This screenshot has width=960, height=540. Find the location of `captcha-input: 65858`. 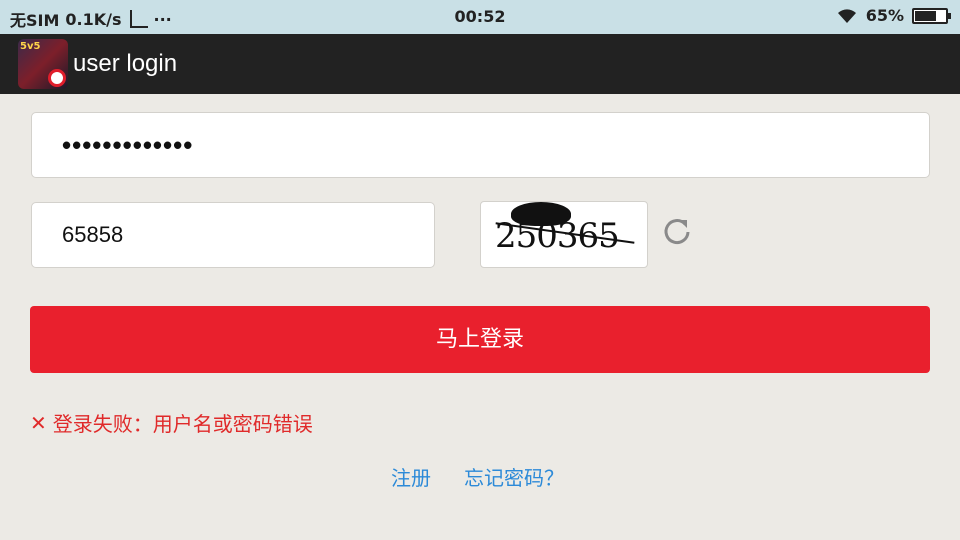

captcha-input: 65858 is located at coordinates (233, 235).